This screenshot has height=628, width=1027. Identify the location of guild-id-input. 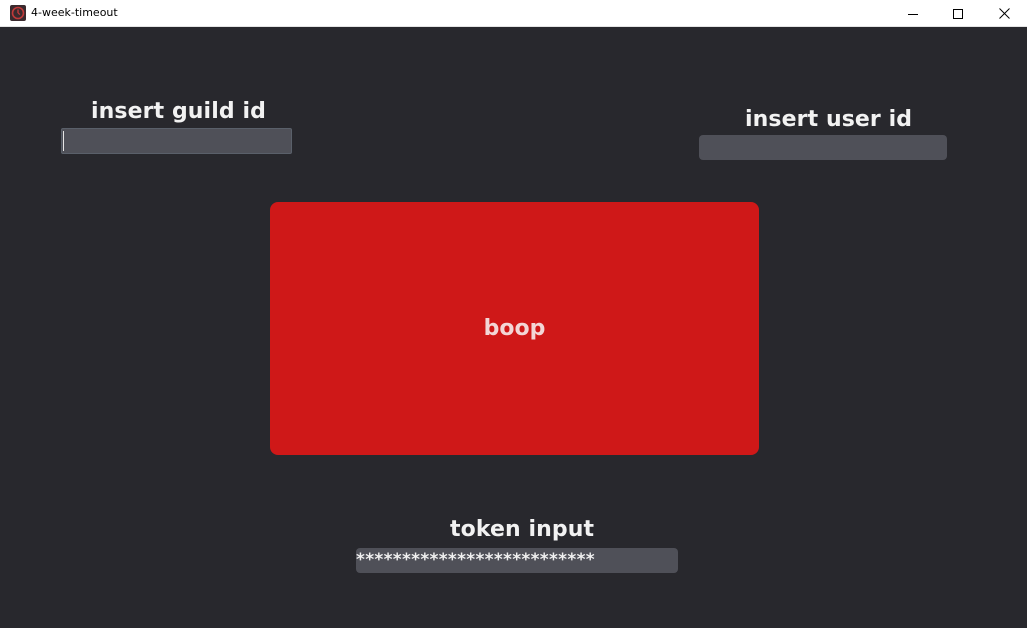
(176, 141).